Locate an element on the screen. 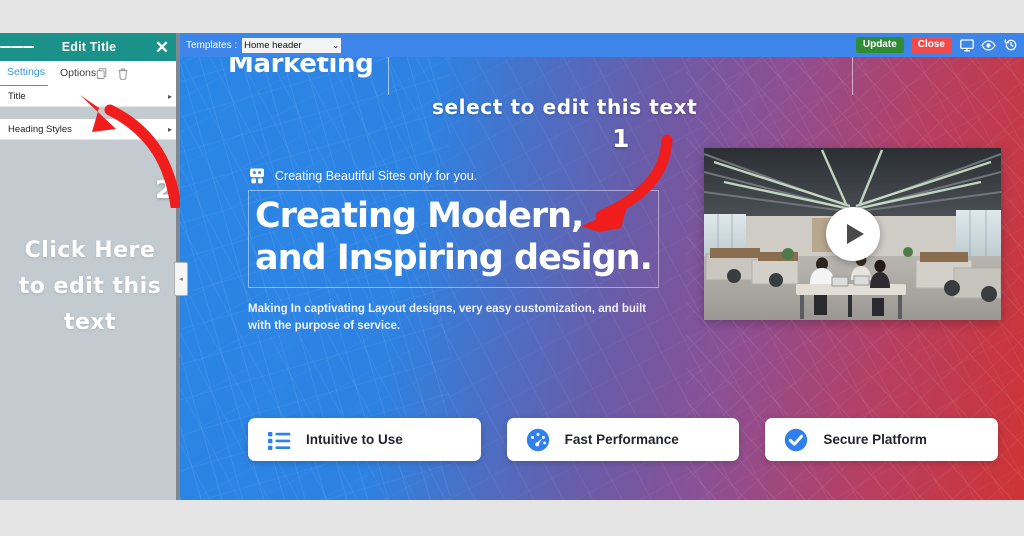  revision-history-icon is located at coordinates (1010, 45).